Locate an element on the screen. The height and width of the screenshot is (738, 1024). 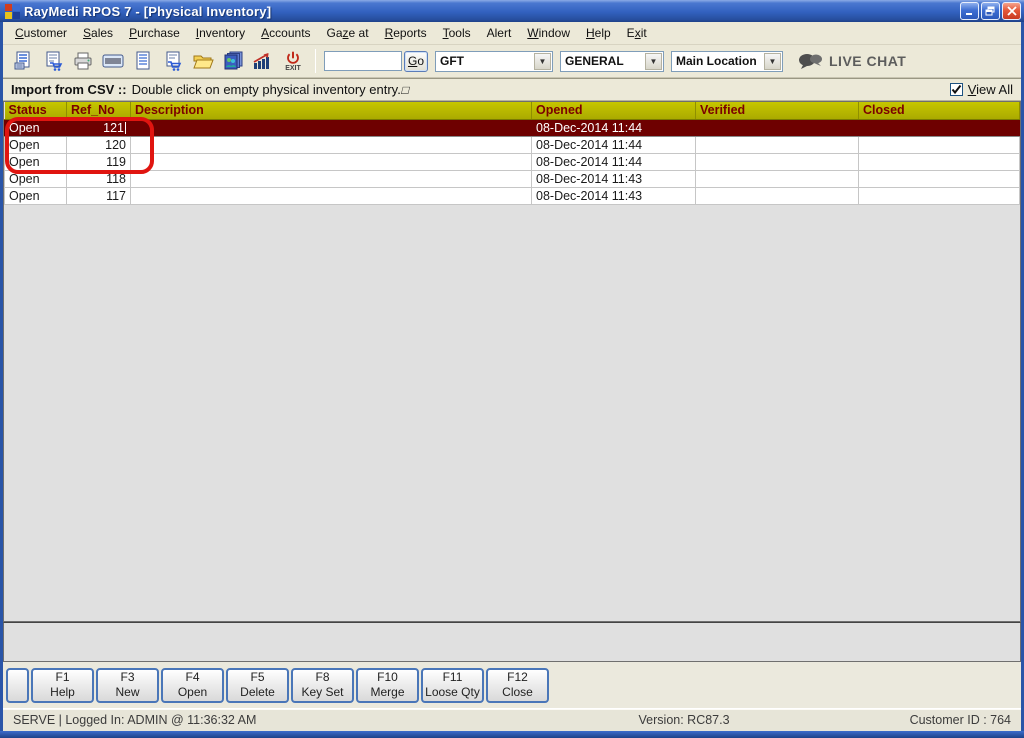
column-header-verified: Verified is located at coordinates (777, 111).